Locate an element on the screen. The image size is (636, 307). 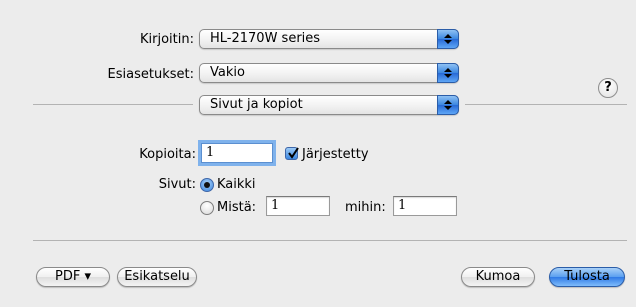
print-button: Tulosta is located at coordinates (587, 277).